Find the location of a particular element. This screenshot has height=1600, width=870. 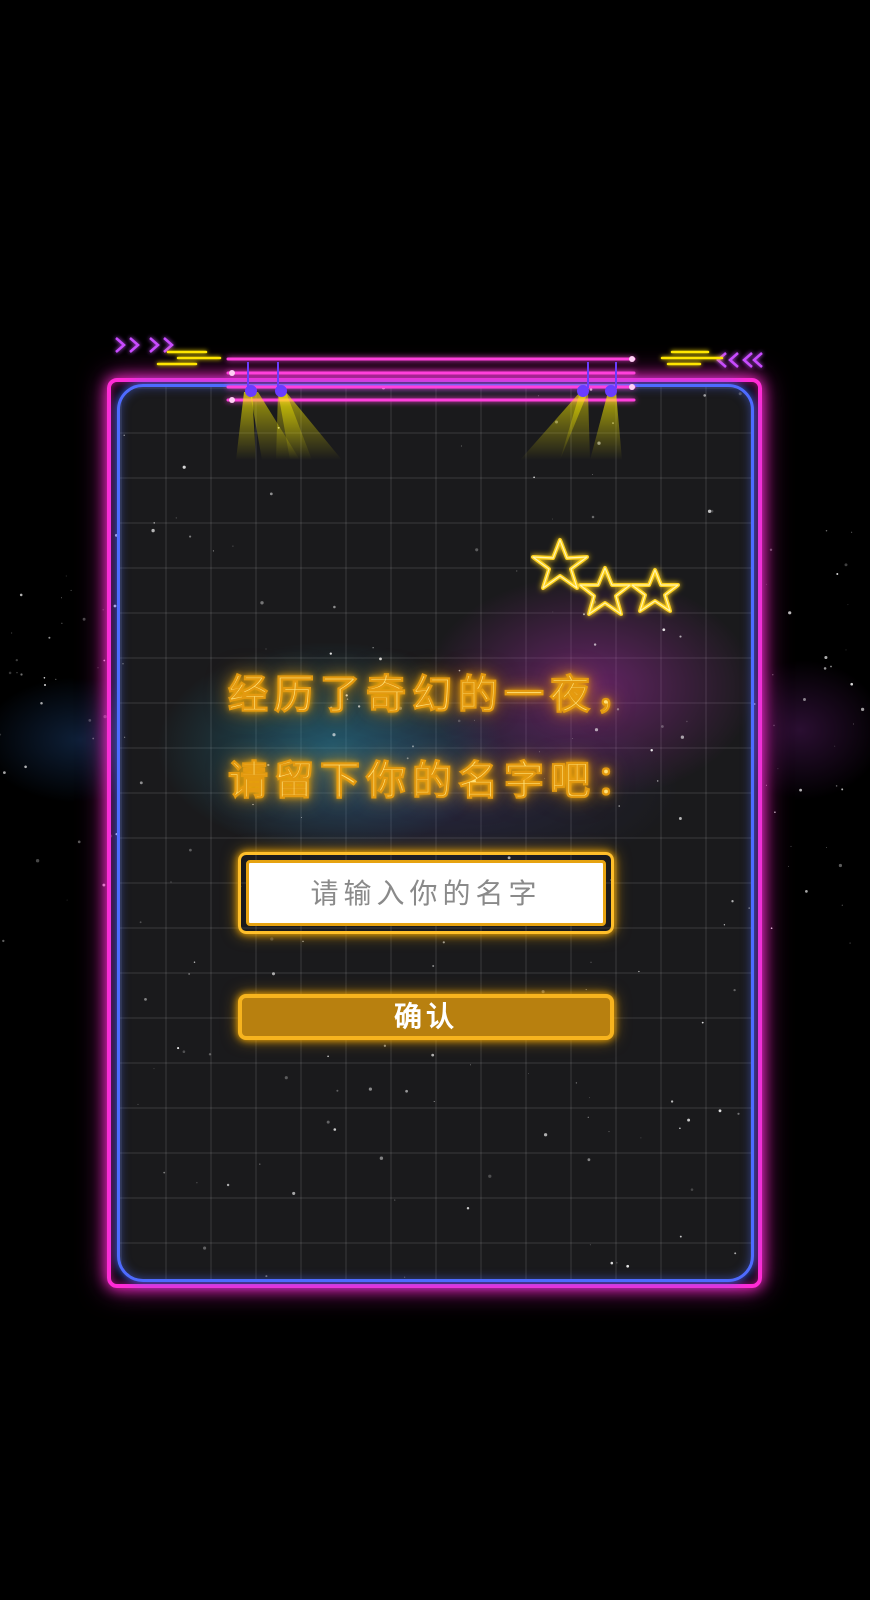

three-neon-stars-icon is located at coordinates (605, 577).